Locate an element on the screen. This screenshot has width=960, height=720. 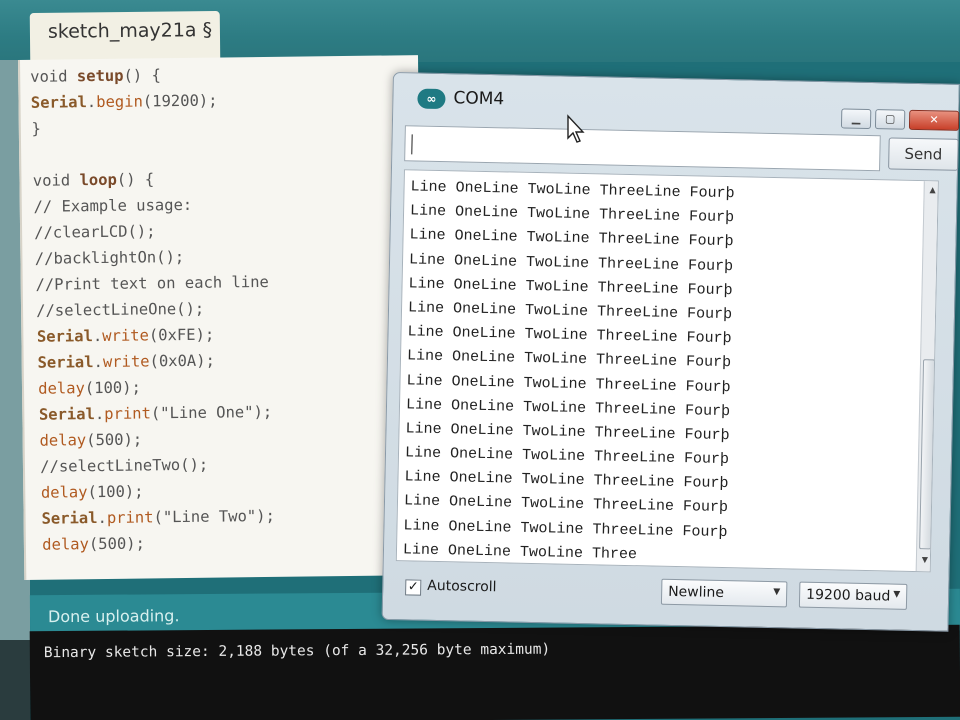
code-line: } is located at coordinates (36, 128).